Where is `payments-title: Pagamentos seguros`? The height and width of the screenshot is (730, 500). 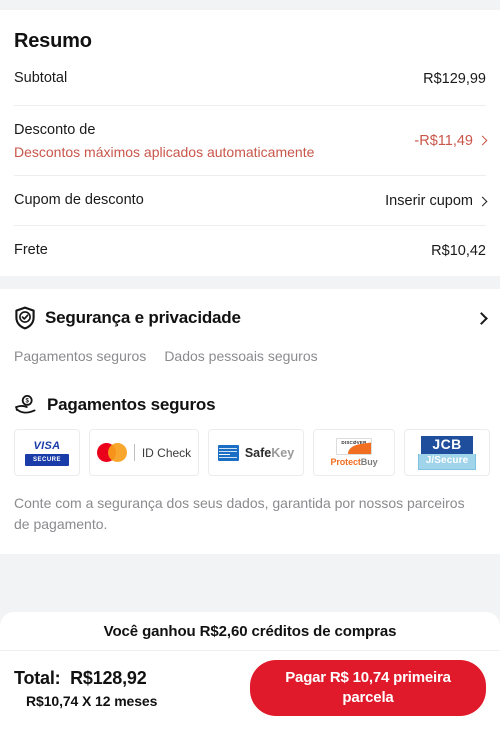
payments-title: Pagamentos seguros is located at coordinates (131, 405).